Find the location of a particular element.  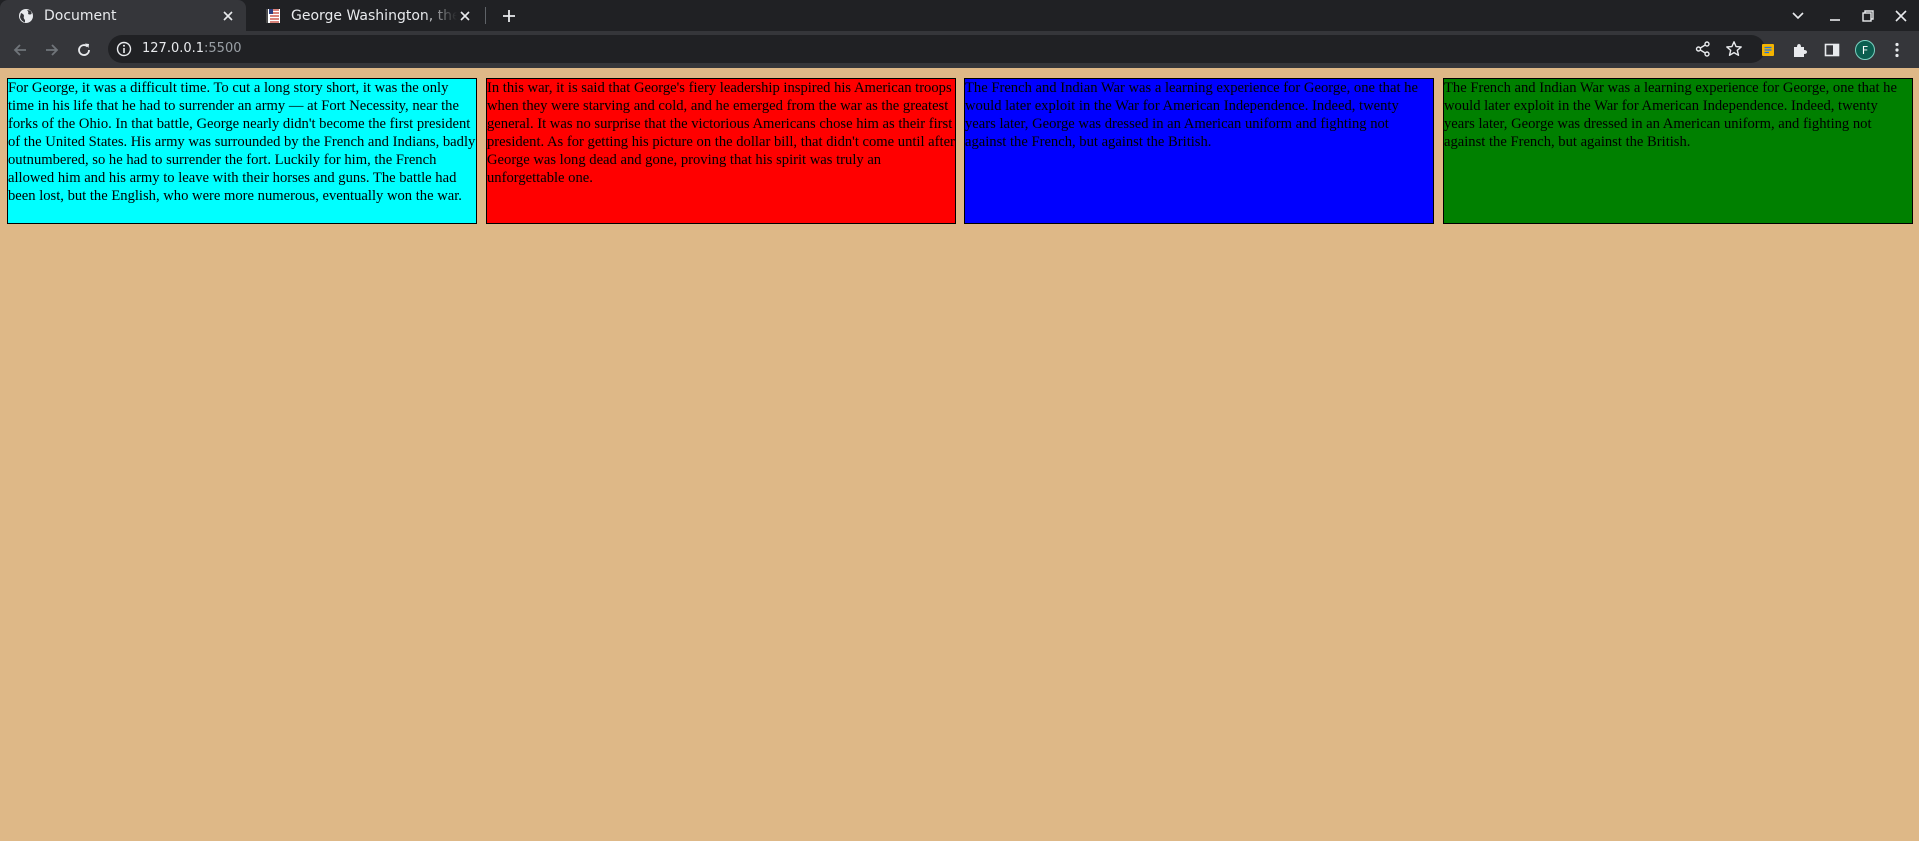

globe-icon is located at coordinates (26, 16).